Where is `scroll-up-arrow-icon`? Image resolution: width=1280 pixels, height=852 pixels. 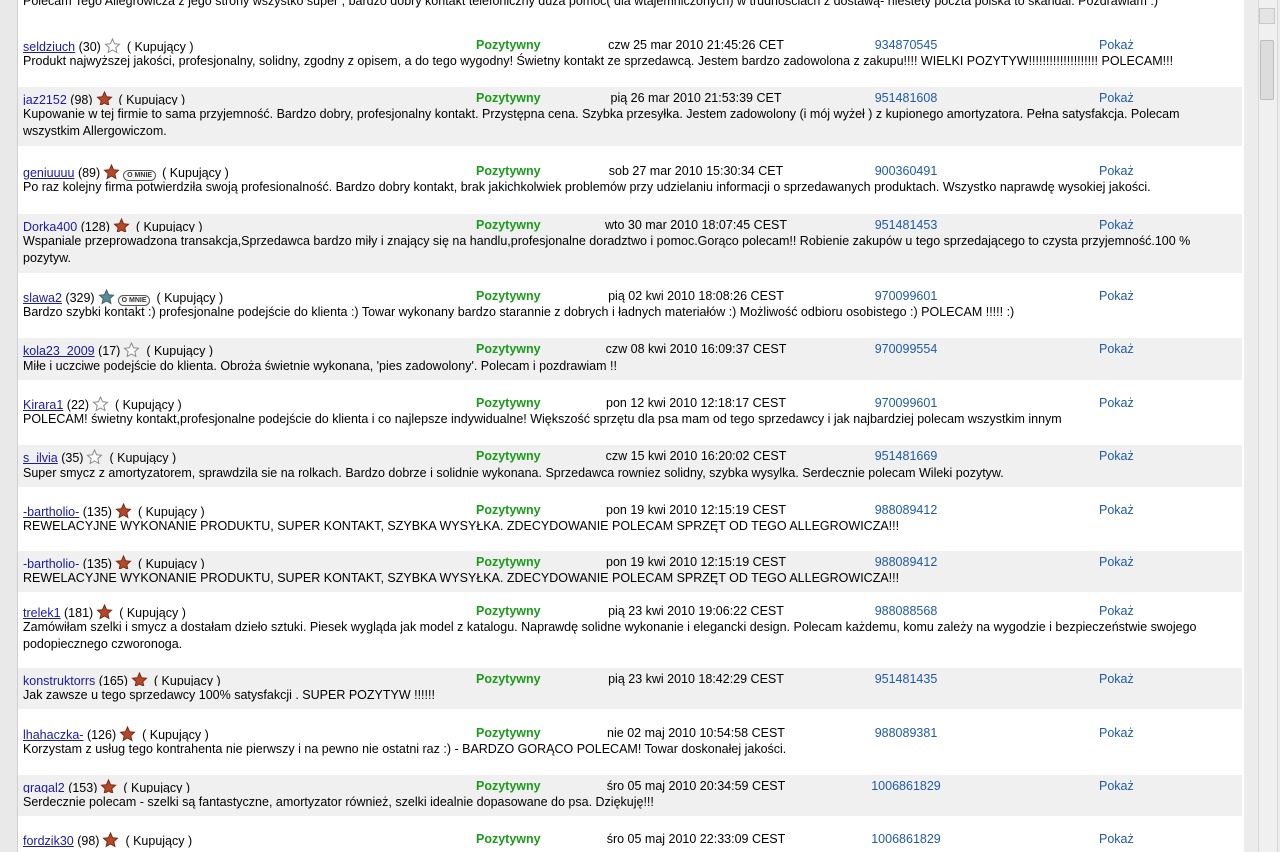 scroll-up-arrow-icon is located at coordinates (1267, 16).